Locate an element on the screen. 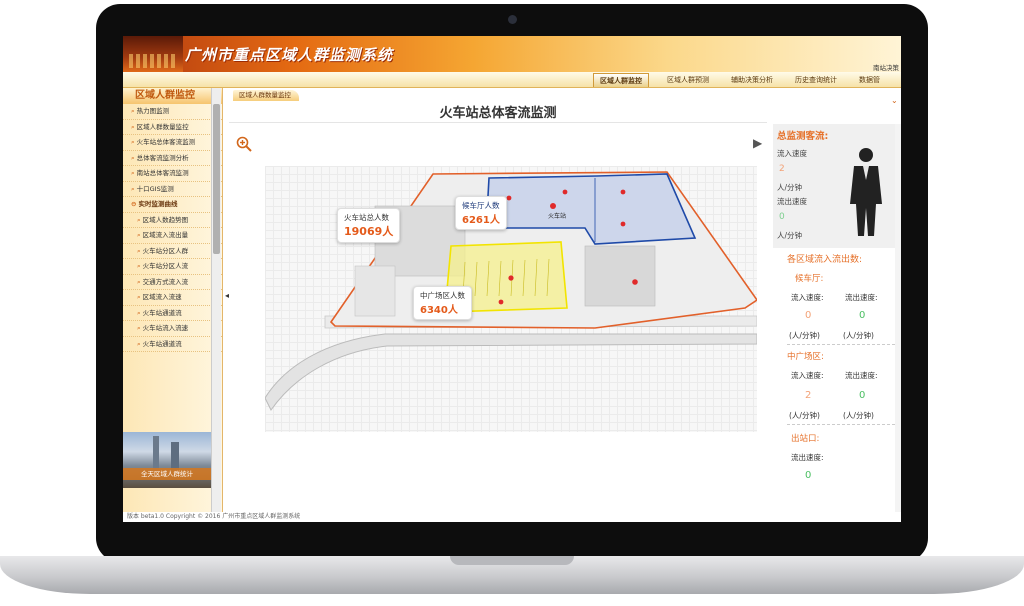  area-in-label: 流入速度: is located at coordinates (807, 297).